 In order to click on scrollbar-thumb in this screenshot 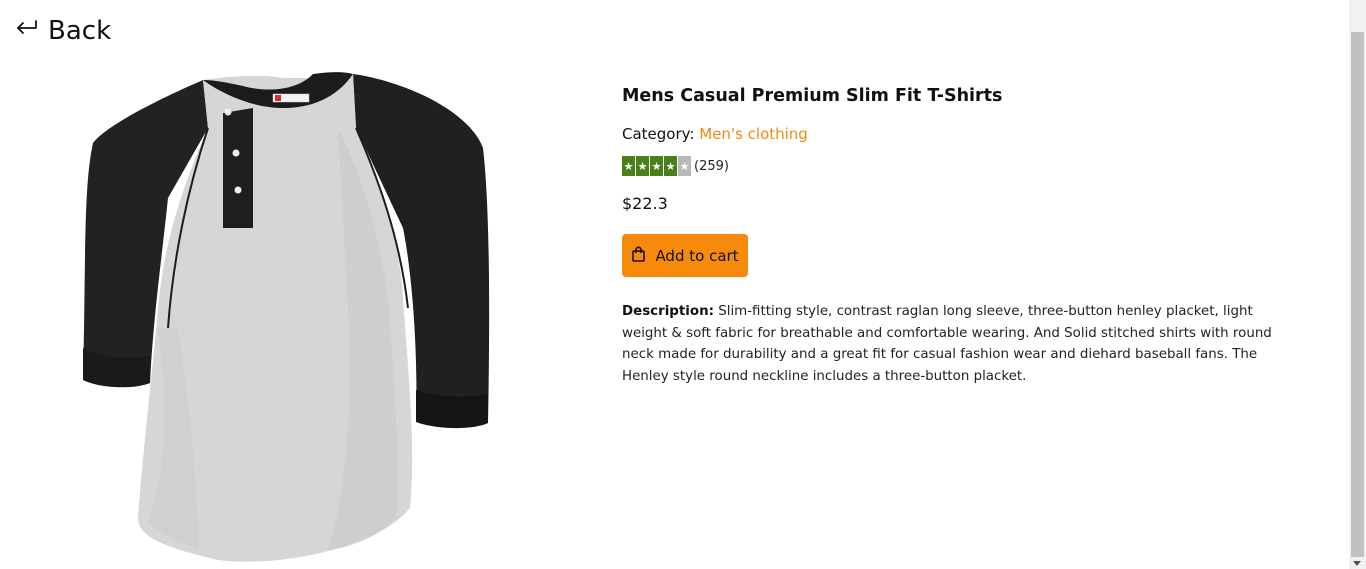, I will do `click(1357, 294)`.